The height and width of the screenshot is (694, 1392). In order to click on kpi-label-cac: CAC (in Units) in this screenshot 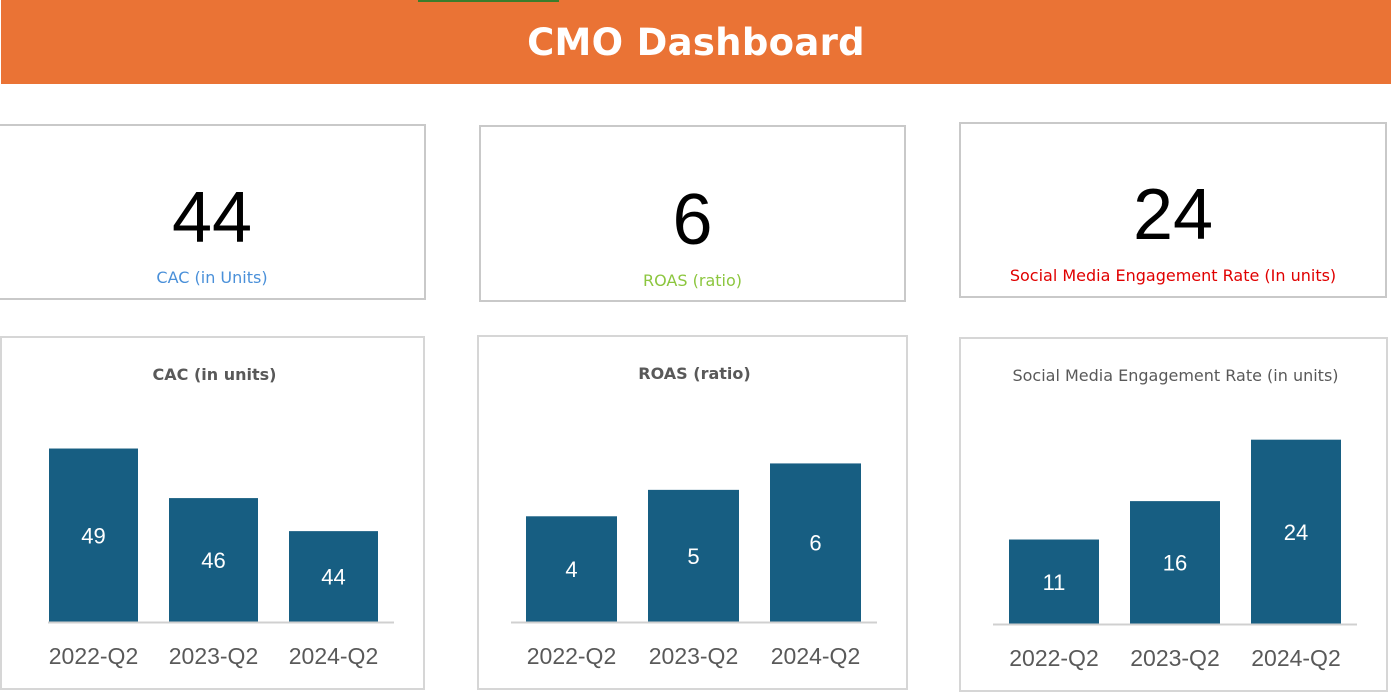, I will do `click(212, 277)`.